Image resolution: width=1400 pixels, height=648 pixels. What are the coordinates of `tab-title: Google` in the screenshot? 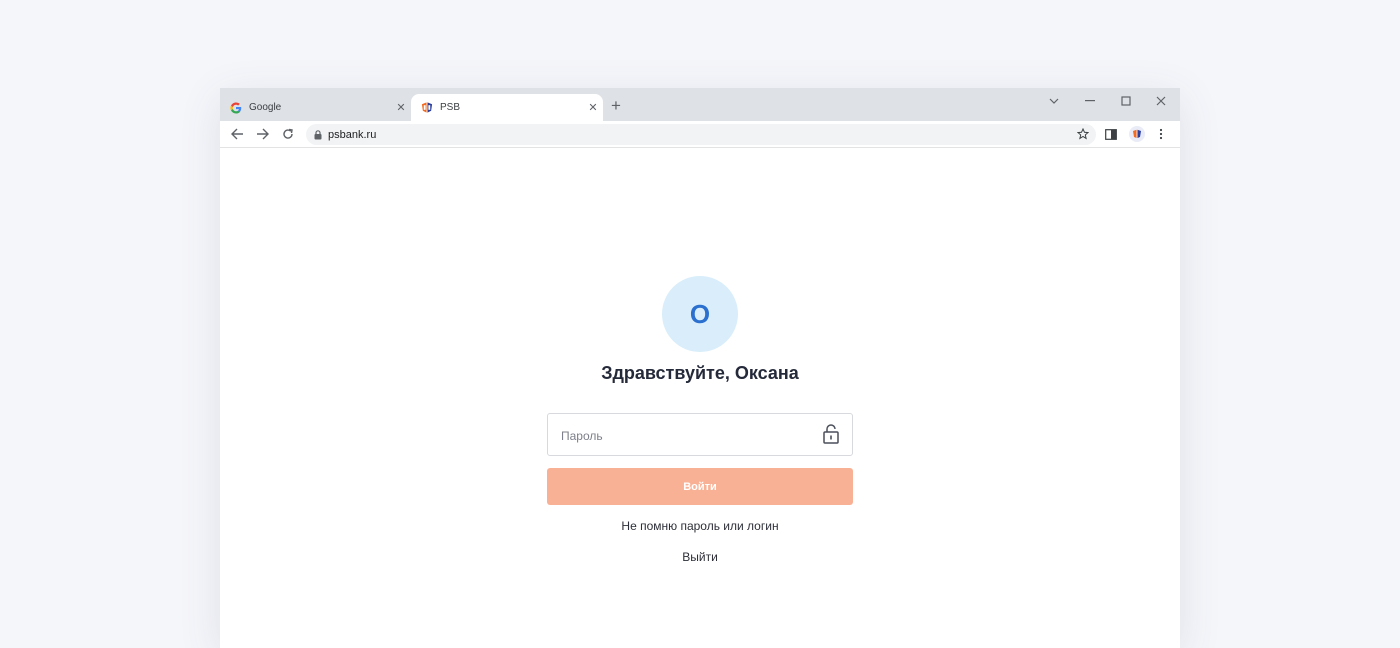 It's located at (265, 107).